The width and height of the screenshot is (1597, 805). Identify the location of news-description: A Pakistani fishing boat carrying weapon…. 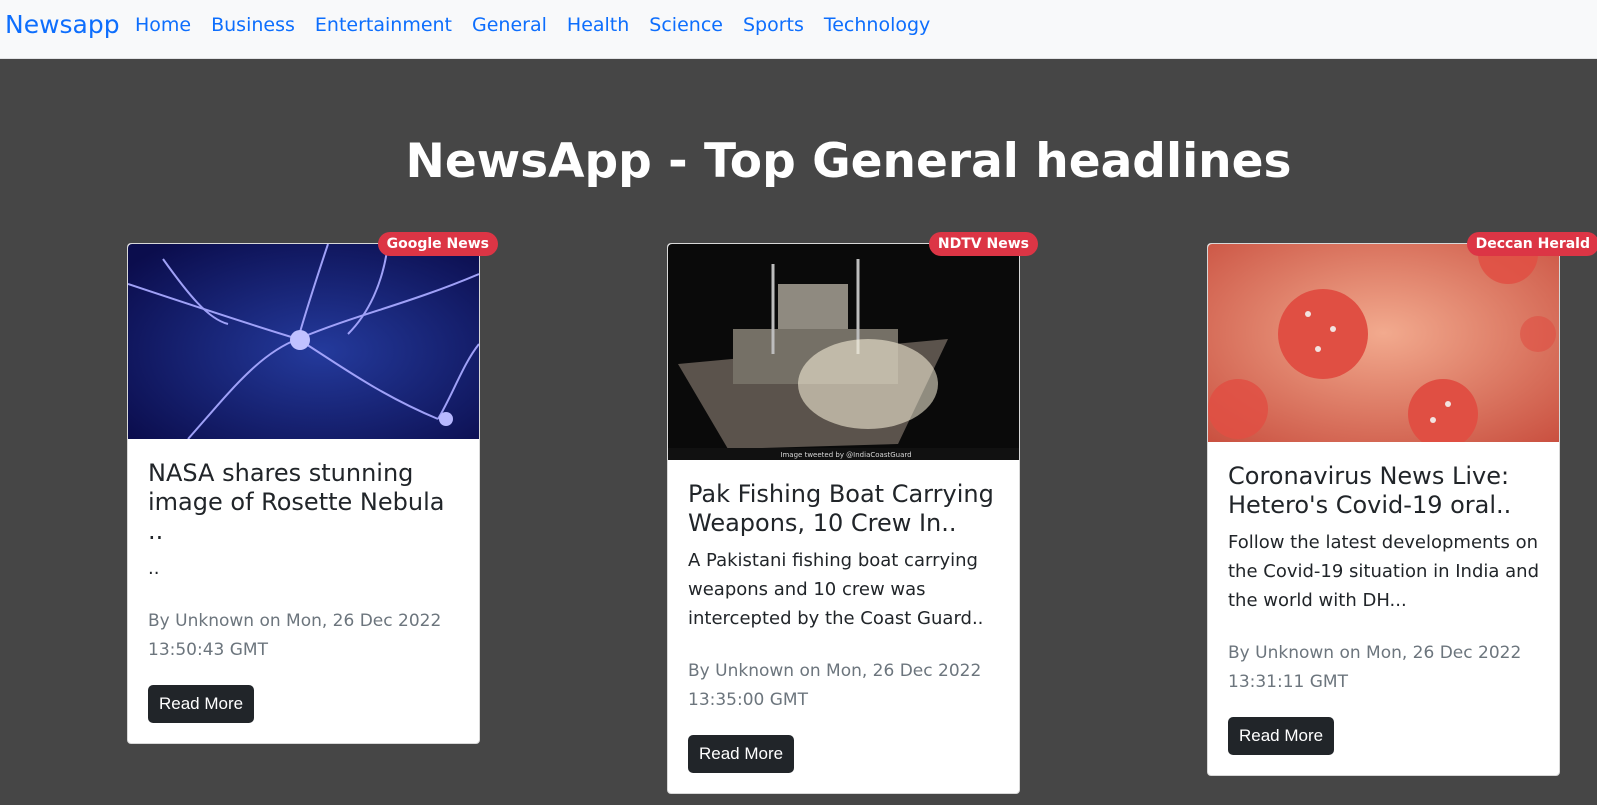
(836, 589).